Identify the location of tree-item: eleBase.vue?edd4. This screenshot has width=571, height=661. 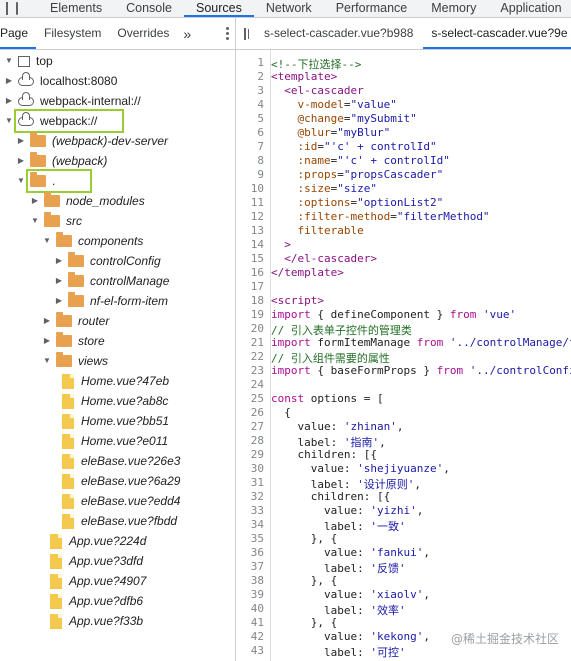
(117, 501).